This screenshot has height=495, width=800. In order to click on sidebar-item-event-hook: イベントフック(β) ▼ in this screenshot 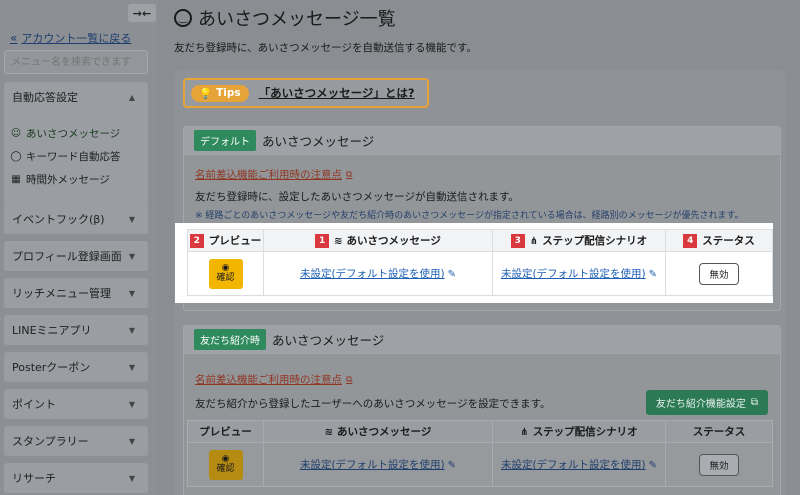, I will do `click(76, 219)`.